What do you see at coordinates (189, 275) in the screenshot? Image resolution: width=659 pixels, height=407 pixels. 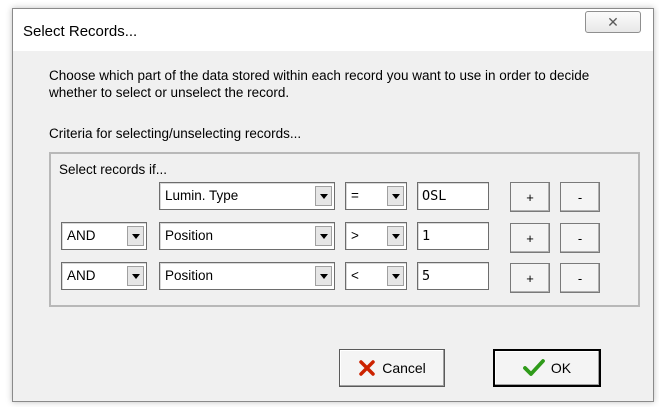 I see `row3-field-value: Position` at bounding box center [189, 275].